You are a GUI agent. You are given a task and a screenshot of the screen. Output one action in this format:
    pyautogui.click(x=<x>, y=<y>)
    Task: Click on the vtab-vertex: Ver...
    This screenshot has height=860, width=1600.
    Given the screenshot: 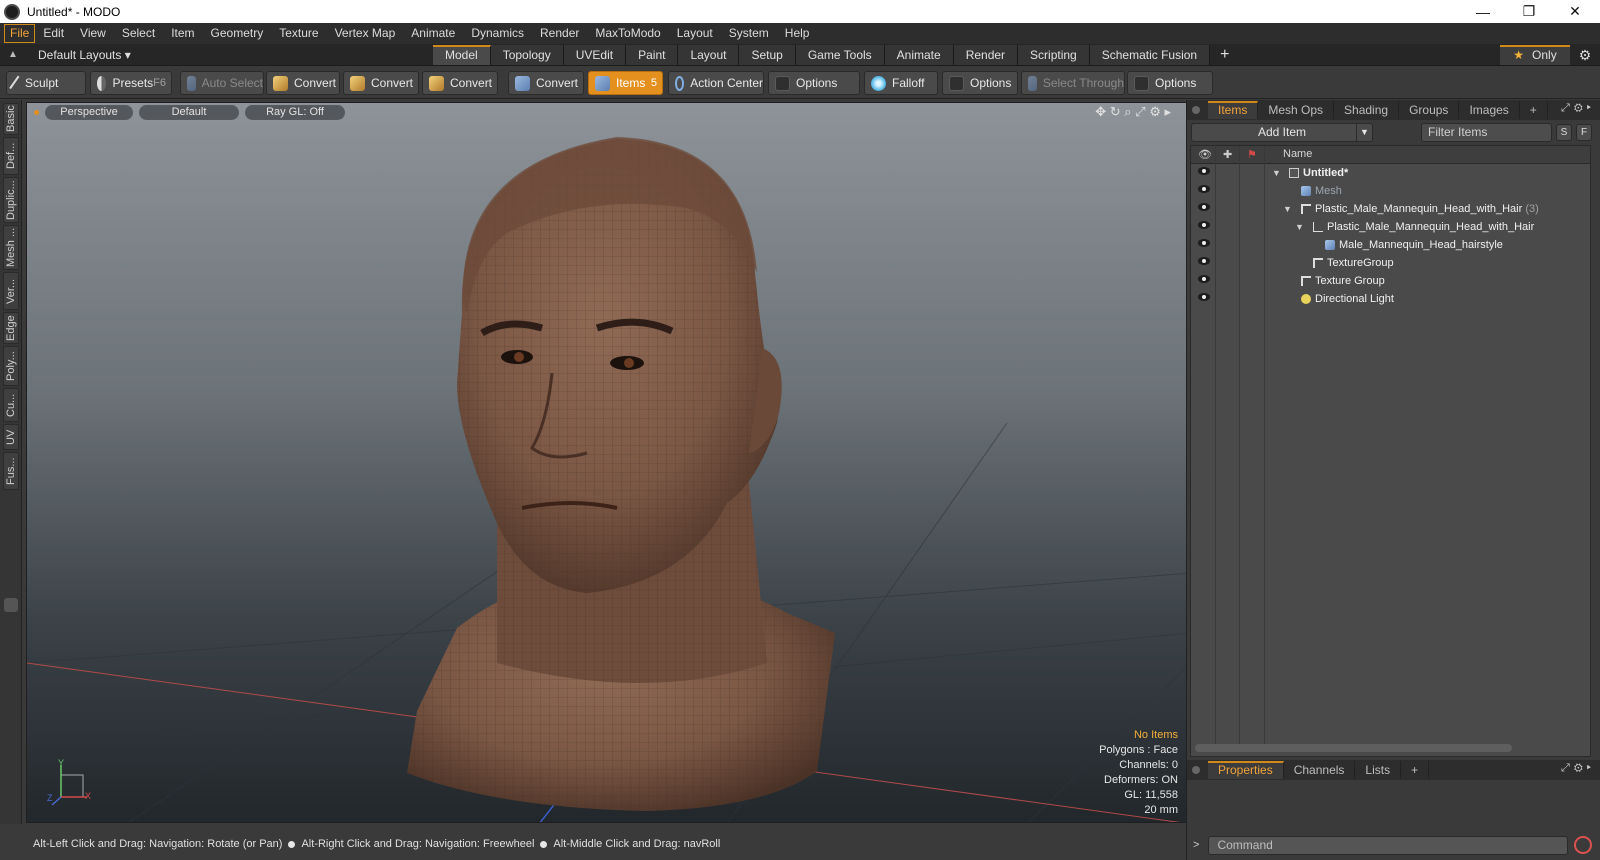 What is the action you would take?
    pyautogui.click(x=11, y=291)
    